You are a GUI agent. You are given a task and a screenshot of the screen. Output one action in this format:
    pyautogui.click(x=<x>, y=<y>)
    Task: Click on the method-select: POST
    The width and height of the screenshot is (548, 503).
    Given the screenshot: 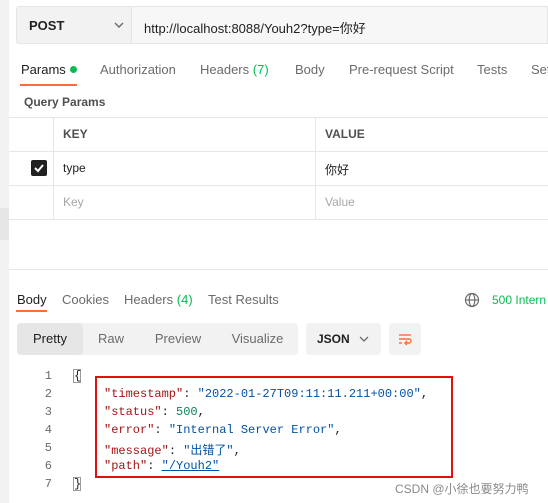 What is the action you would take?
    pyautogui.click(x=73, y=25)
    